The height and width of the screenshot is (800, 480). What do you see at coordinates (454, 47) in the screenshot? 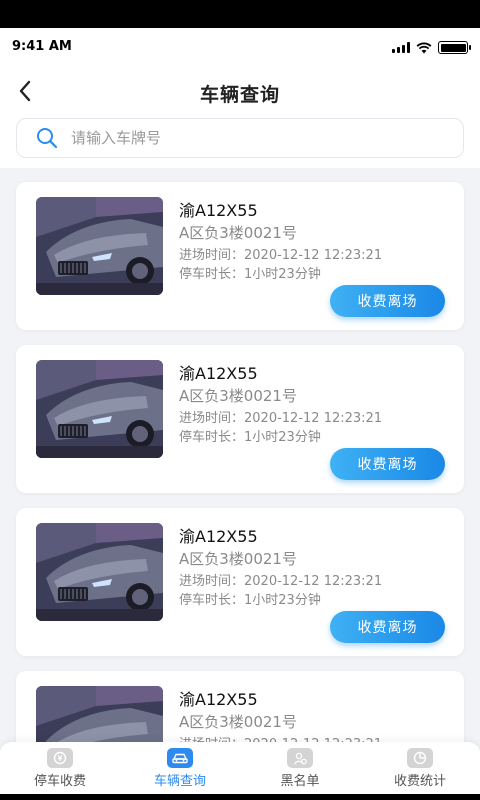
I see `battery-icon` at bounding box center [454, 47].